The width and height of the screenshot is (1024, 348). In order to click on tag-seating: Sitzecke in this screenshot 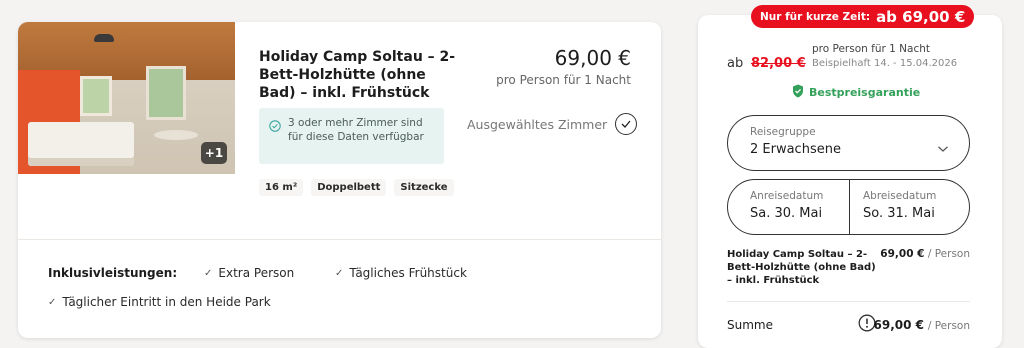, I will do `click(424, 187)`.